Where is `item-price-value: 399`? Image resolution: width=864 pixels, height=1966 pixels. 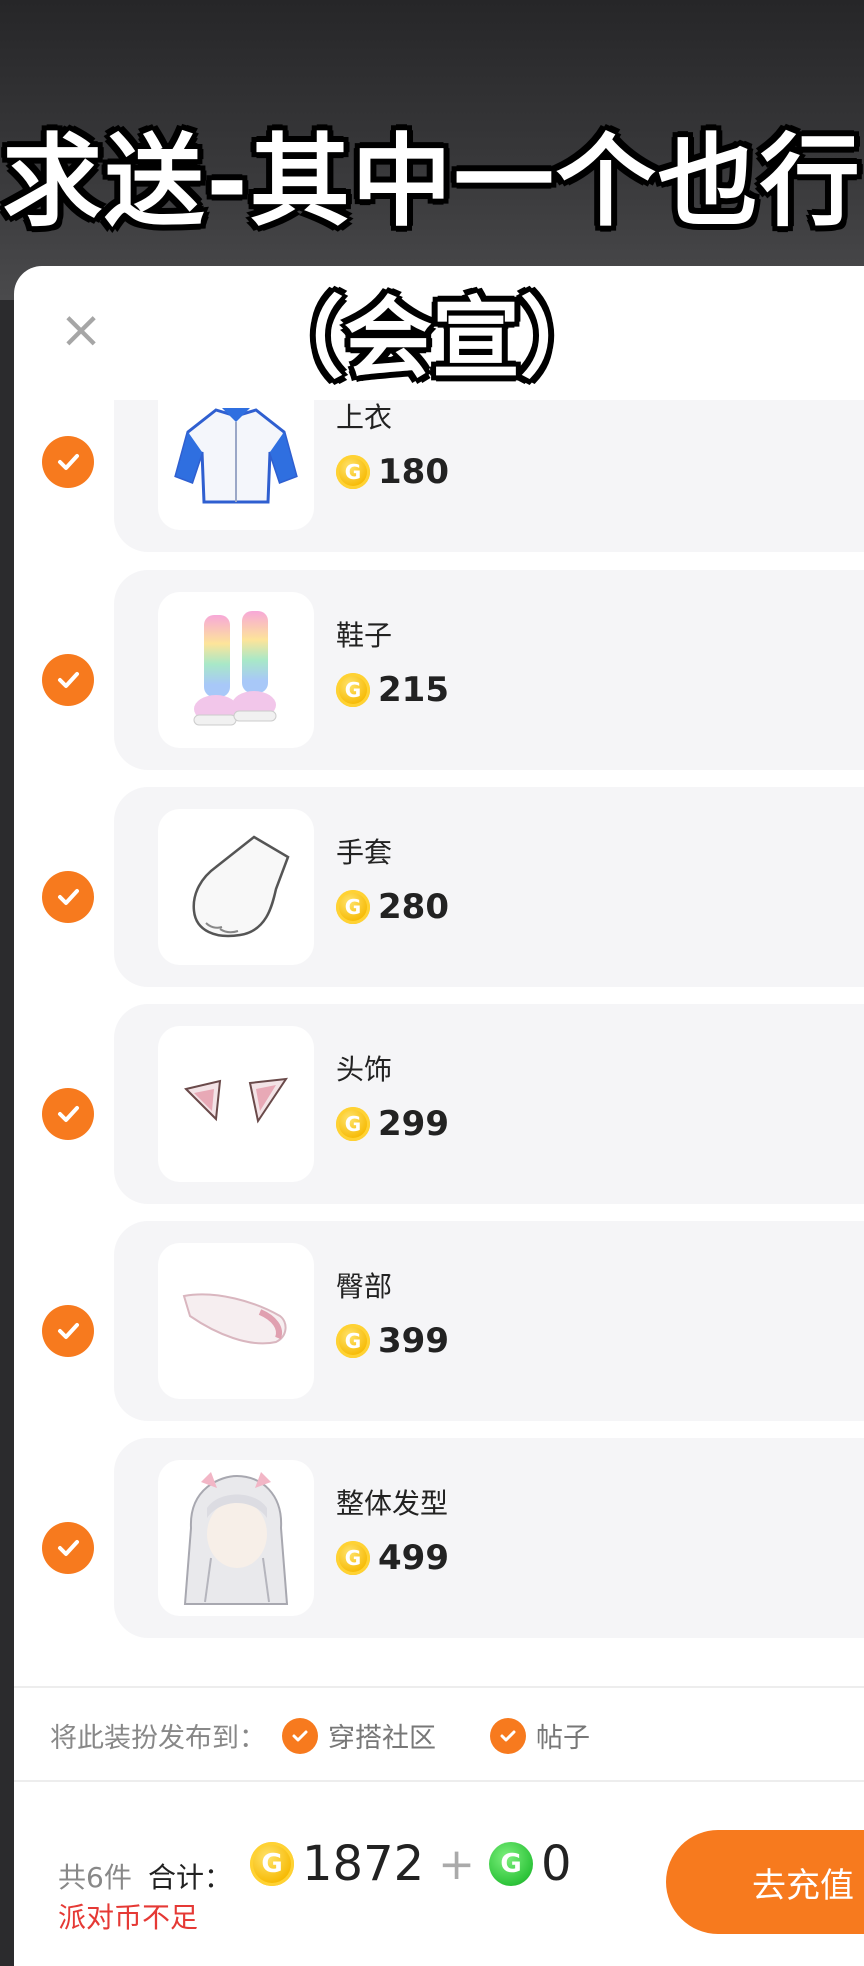
item-price-value: 399 is located at coordinates (413, 1341).